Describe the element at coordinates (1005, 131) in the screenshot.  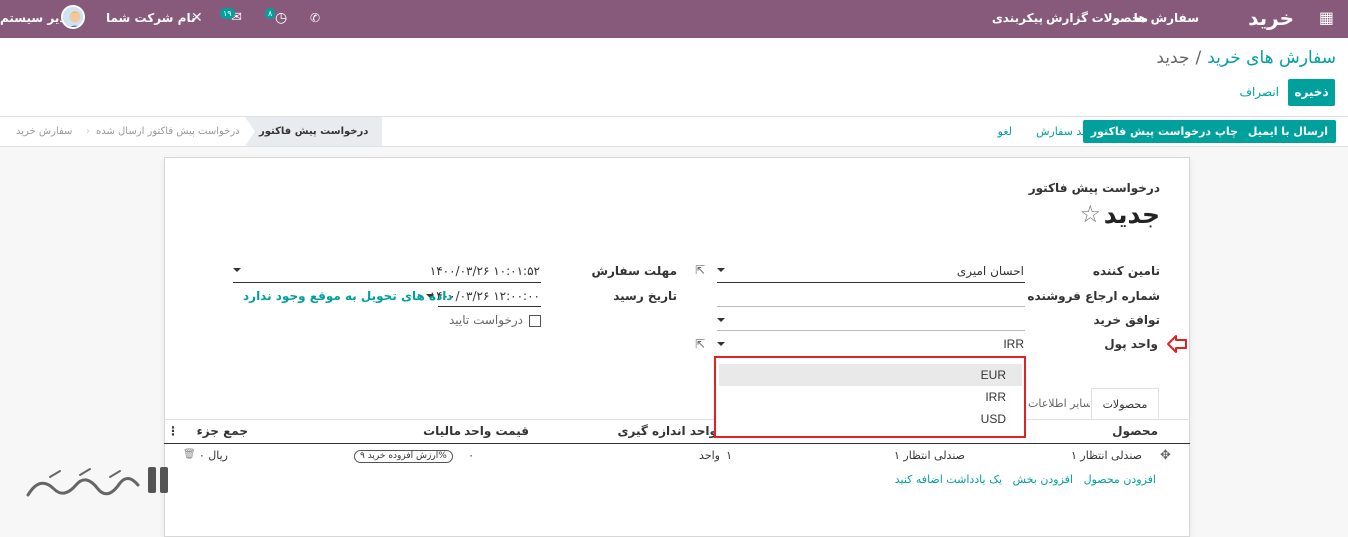
I see `cancel-button: لغو` at that location.